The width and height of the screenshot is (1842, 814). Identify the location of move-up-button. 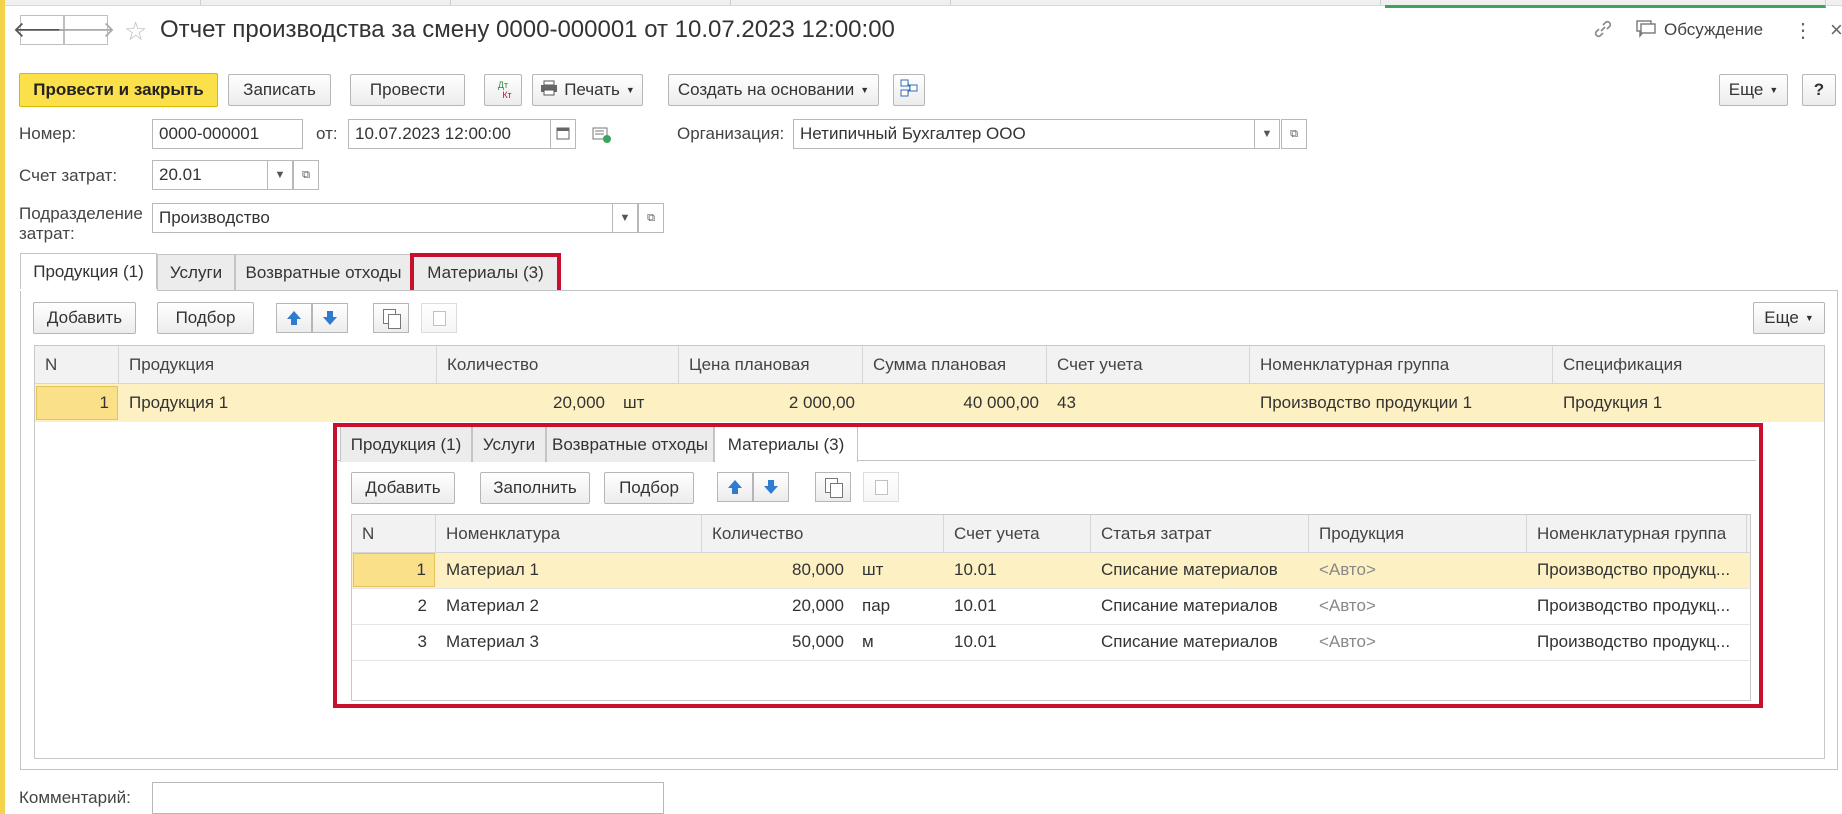
(294, 318).